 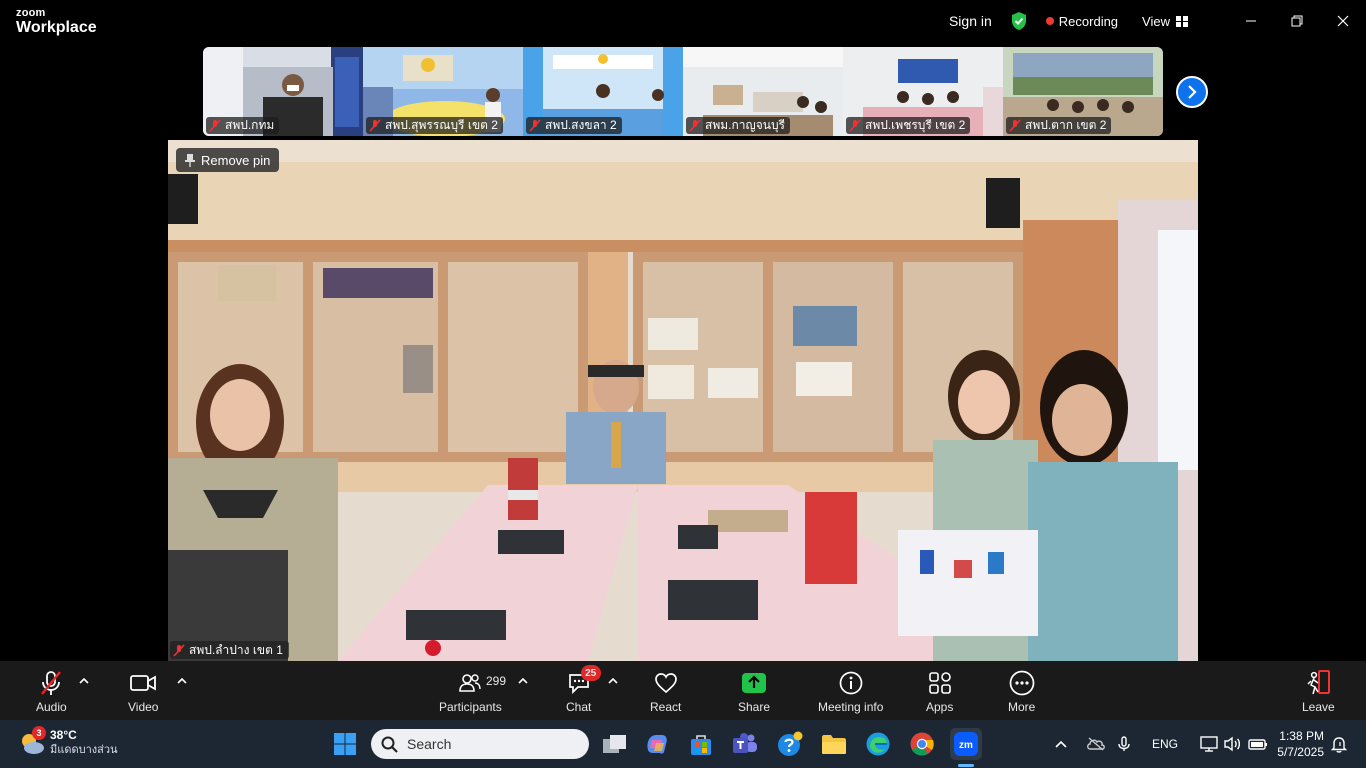 I want to click on more-button: More, so click(x=1021, y=691).